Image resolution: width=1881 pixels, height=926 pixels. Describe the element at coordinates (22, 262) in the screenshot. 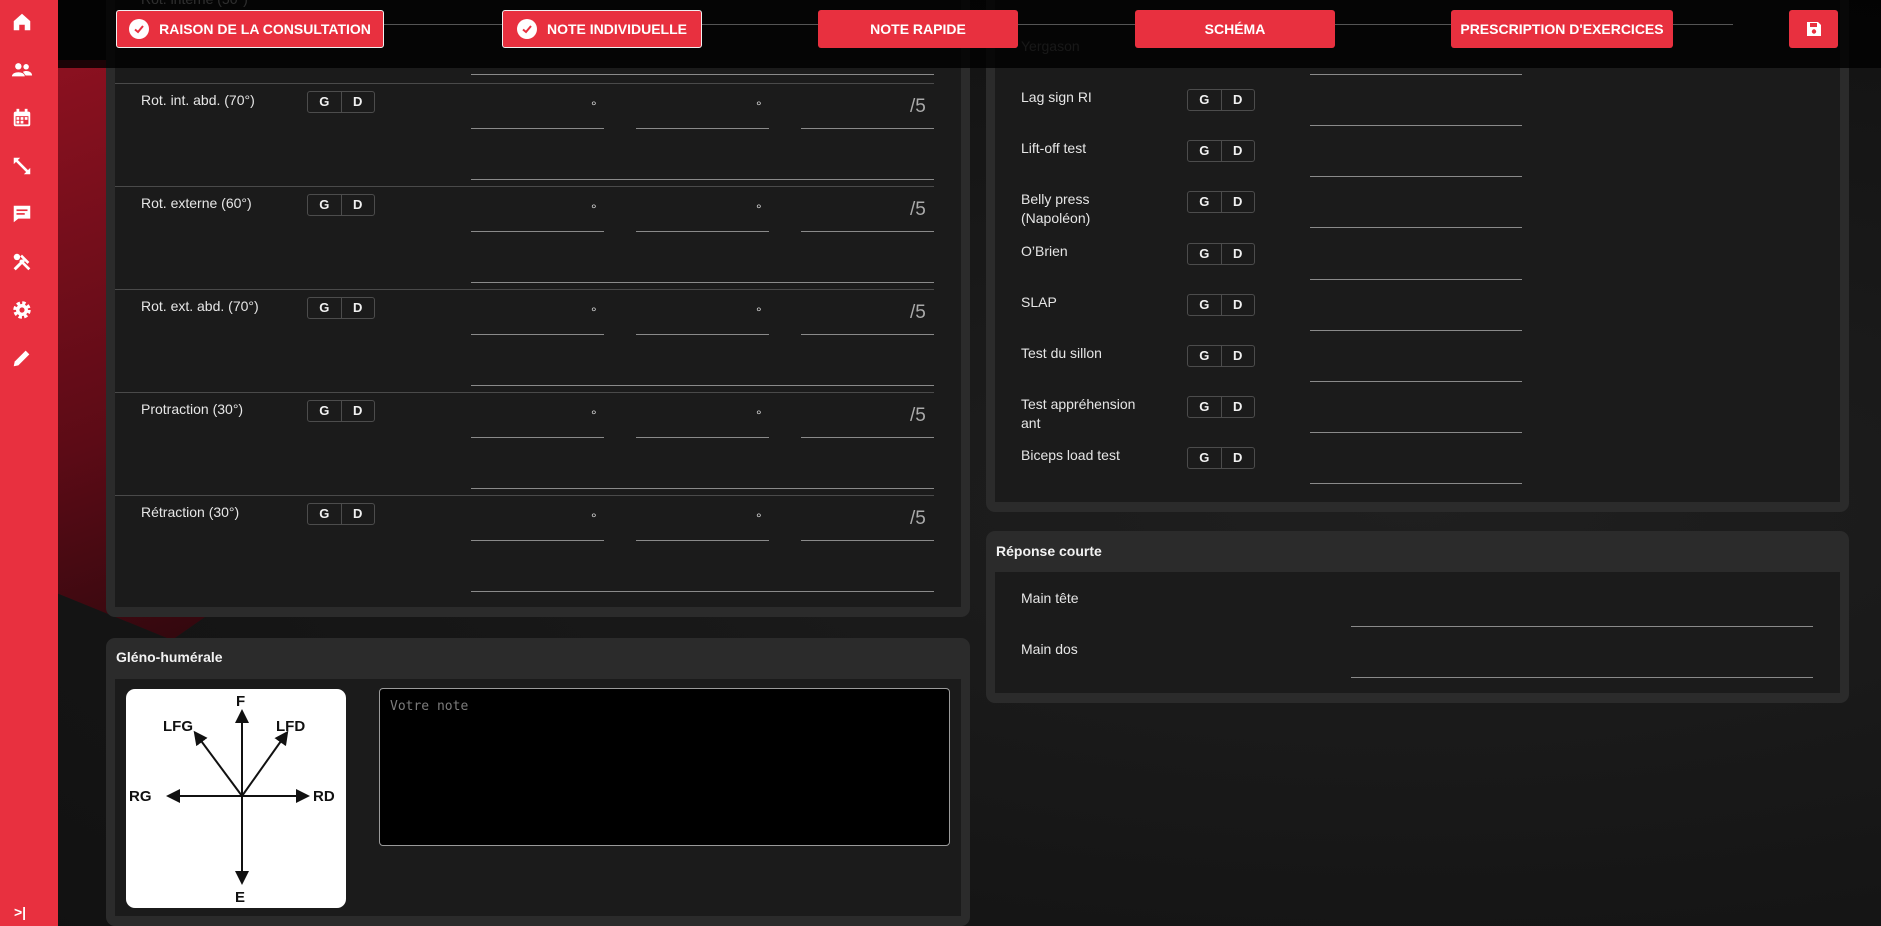

I see `tools-icon` at that location.